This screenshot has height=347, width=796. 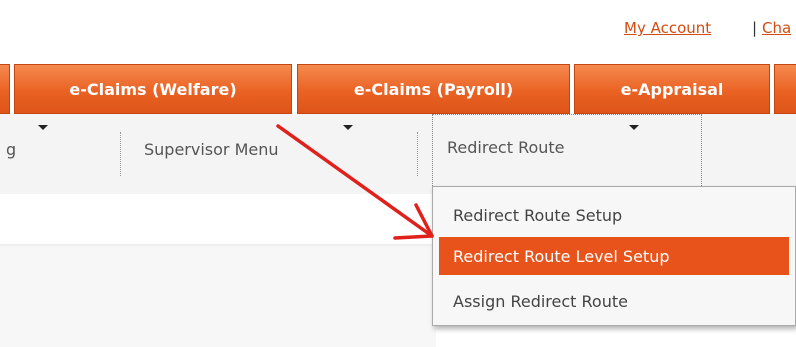 I want to click on menu-item-redirect-route-level-setup: Redirect Route Level Setup, so click(x=614, y=256).